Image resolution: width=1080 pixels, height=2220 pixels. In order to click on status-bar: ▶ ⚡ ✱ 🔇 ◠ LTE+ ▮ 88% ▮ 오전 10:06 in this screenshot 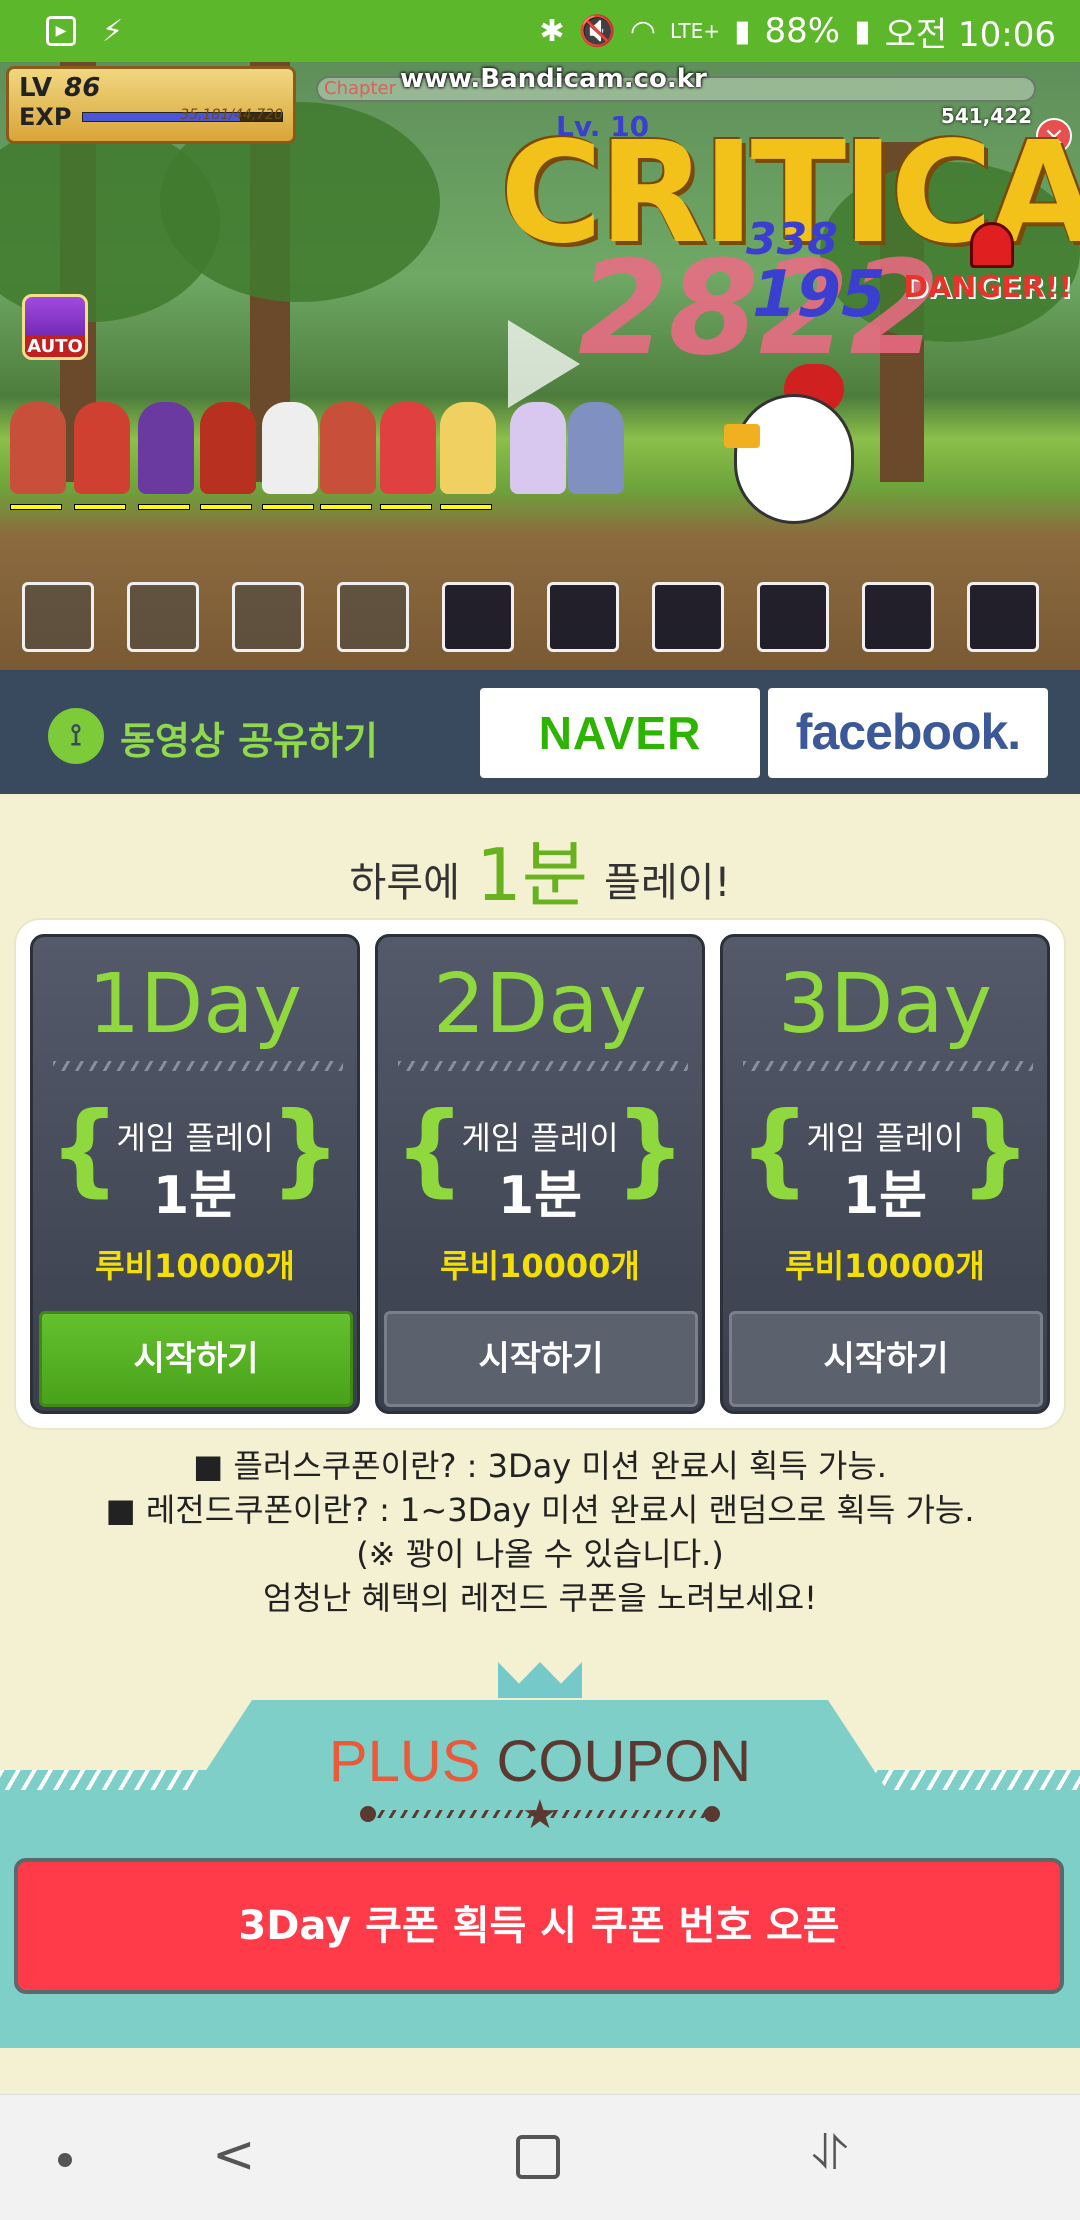, I will do `click(540, 31)`.